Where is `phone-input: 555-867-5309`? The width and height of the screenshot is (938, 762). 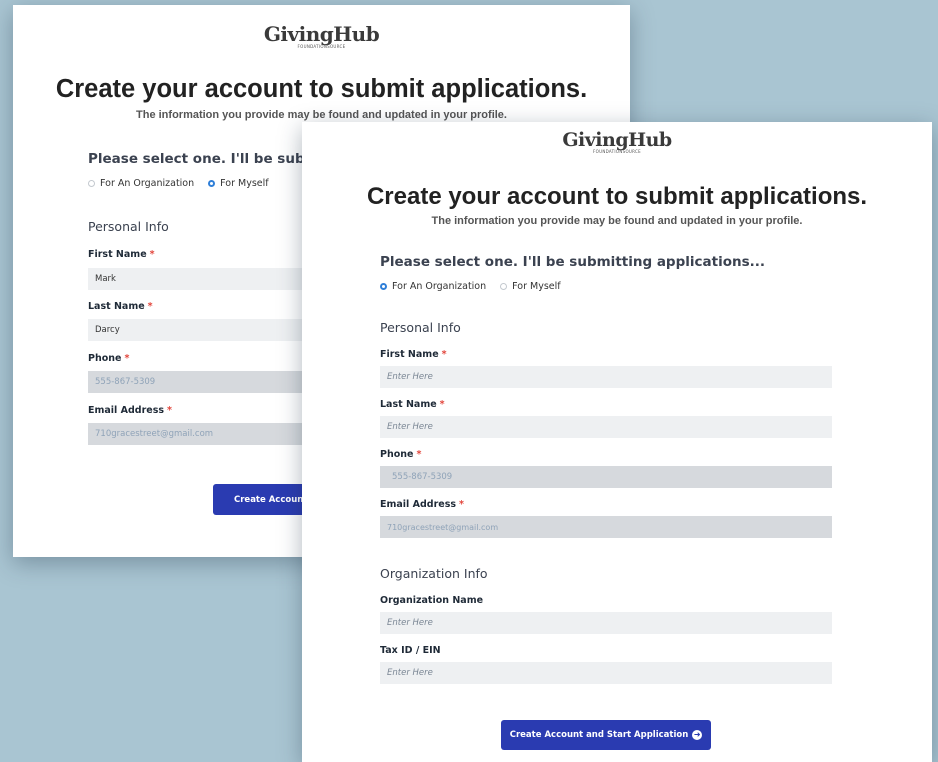 phone-input: 555-867-5309 is located at coordinates (606, 477).